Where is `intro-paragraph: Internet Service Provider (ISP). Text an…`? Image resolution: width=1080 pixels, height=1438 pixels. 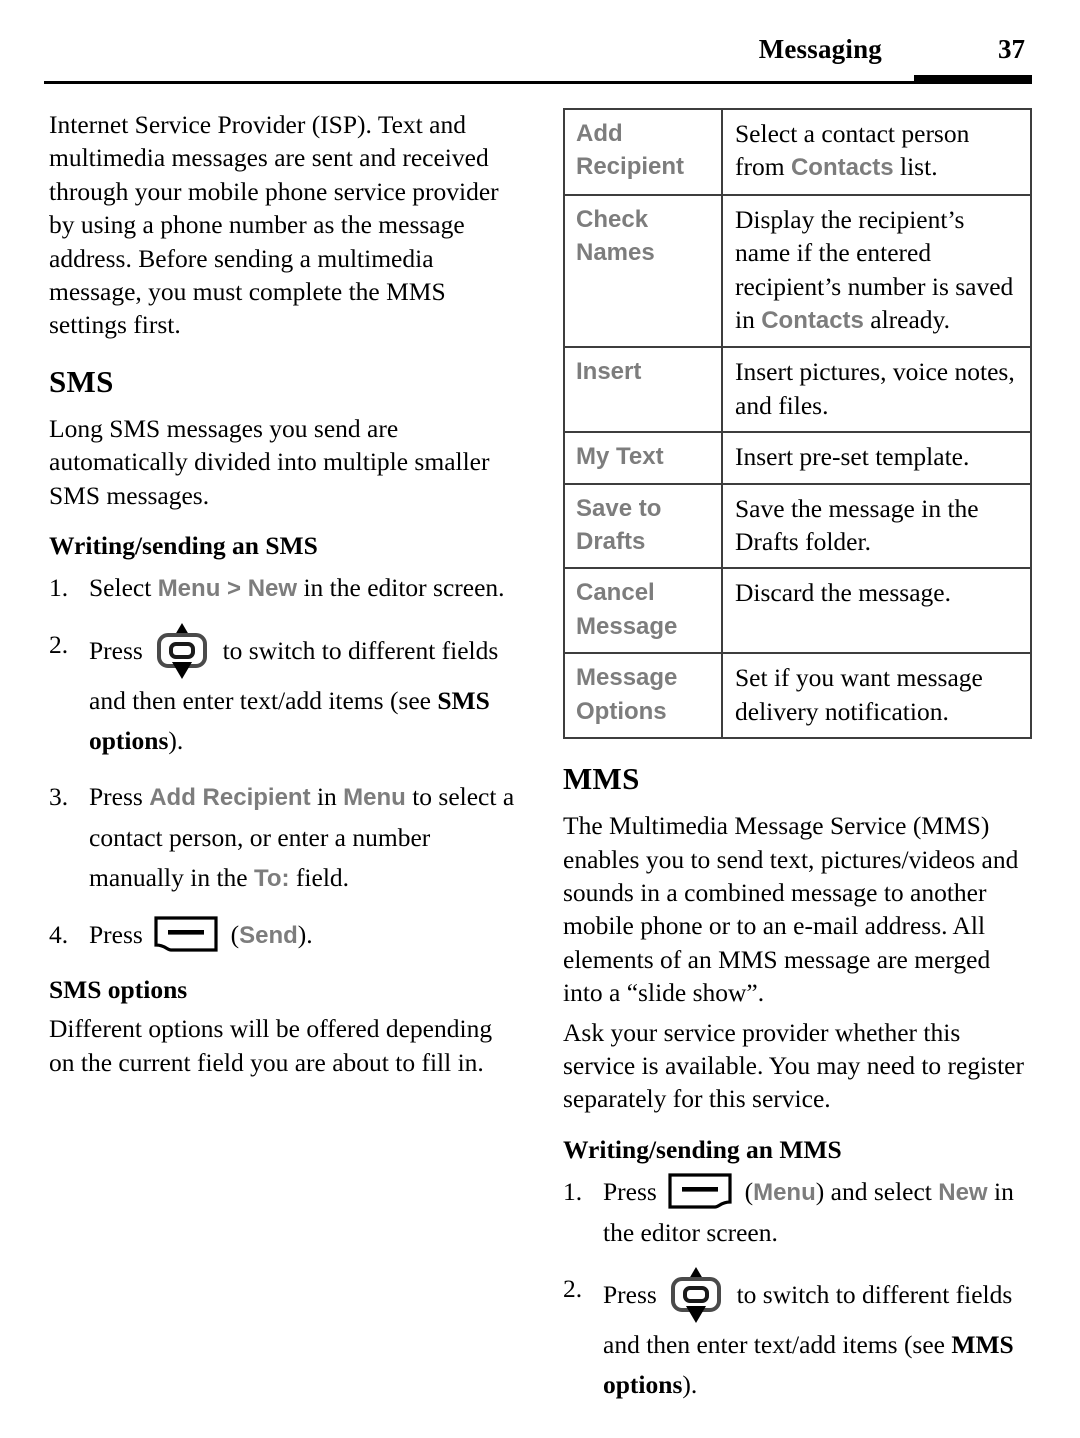 intro-paragraph: Internet Service Provider (ISP). Text an… is located at coordinates (274, 225).